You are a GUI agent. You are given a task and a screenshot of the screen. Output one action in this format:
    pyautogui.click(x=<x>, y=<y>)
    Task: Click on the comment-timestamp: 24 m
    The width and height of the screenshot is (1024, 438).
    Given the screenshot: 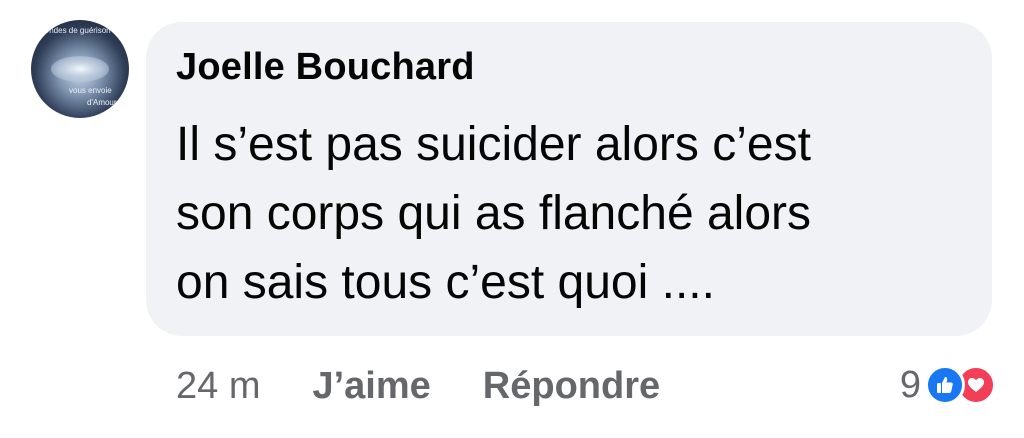 What is the action you would take?
    pyautogui.click(x=218, y=386)
    